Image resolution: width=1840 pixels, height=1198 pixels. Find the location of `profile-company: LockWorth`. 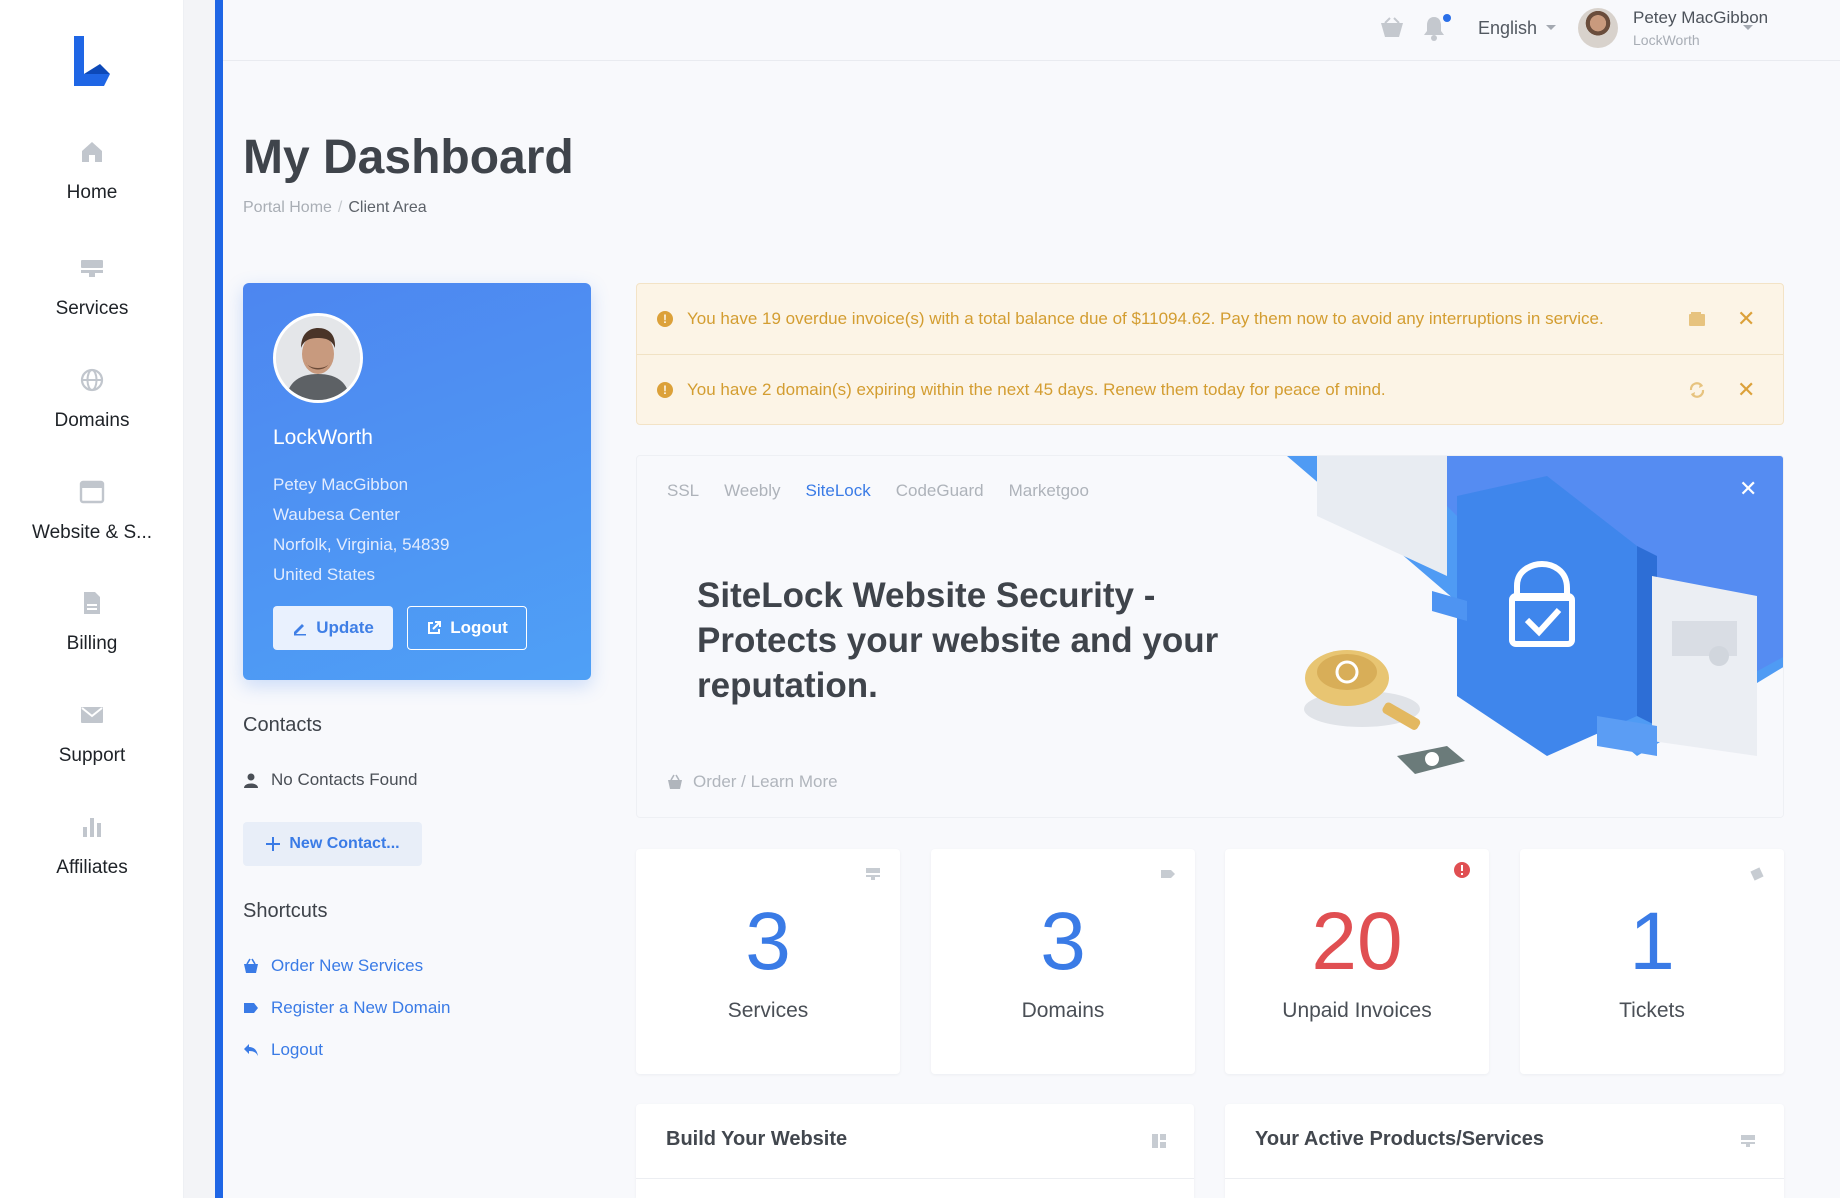

profile-company: LockWorth is located at coordinates (323, 437).